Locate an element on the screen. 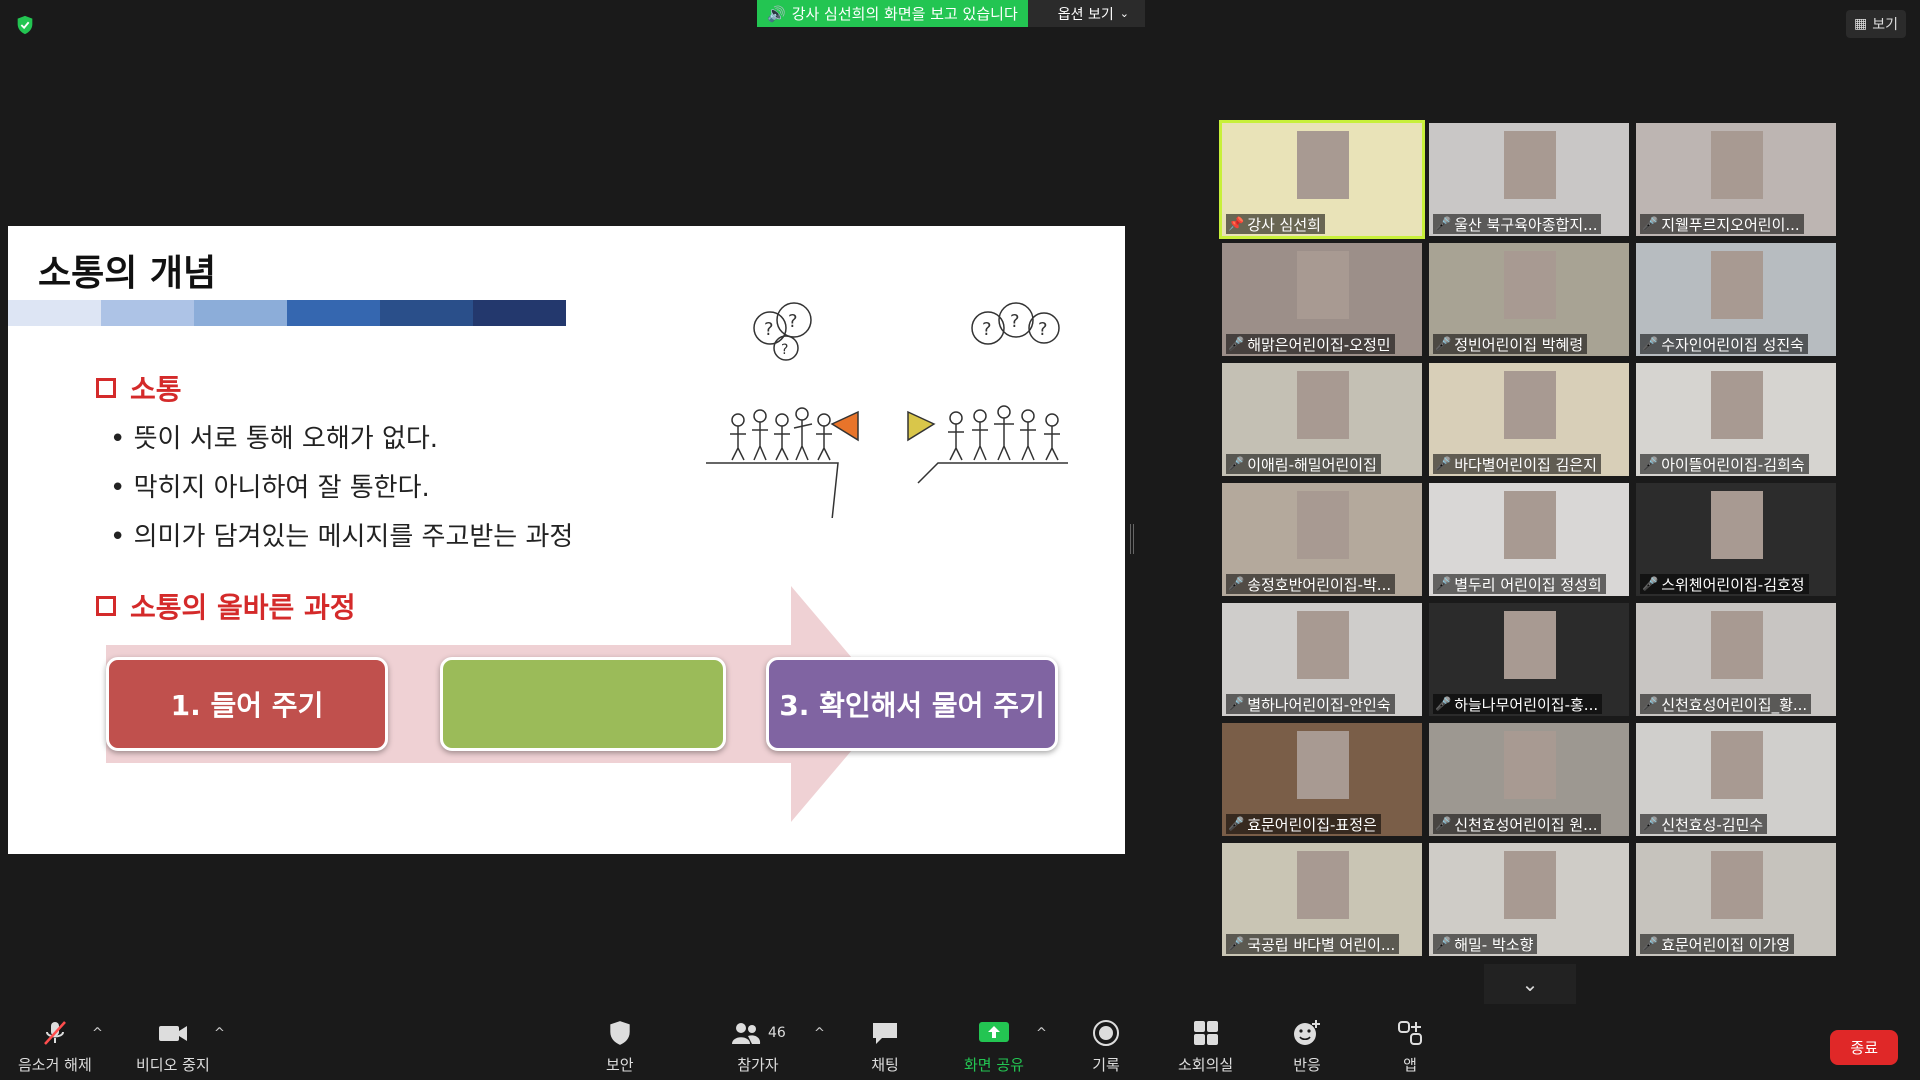  apps-button: 앱 is located at coordinates (1410, 1046).